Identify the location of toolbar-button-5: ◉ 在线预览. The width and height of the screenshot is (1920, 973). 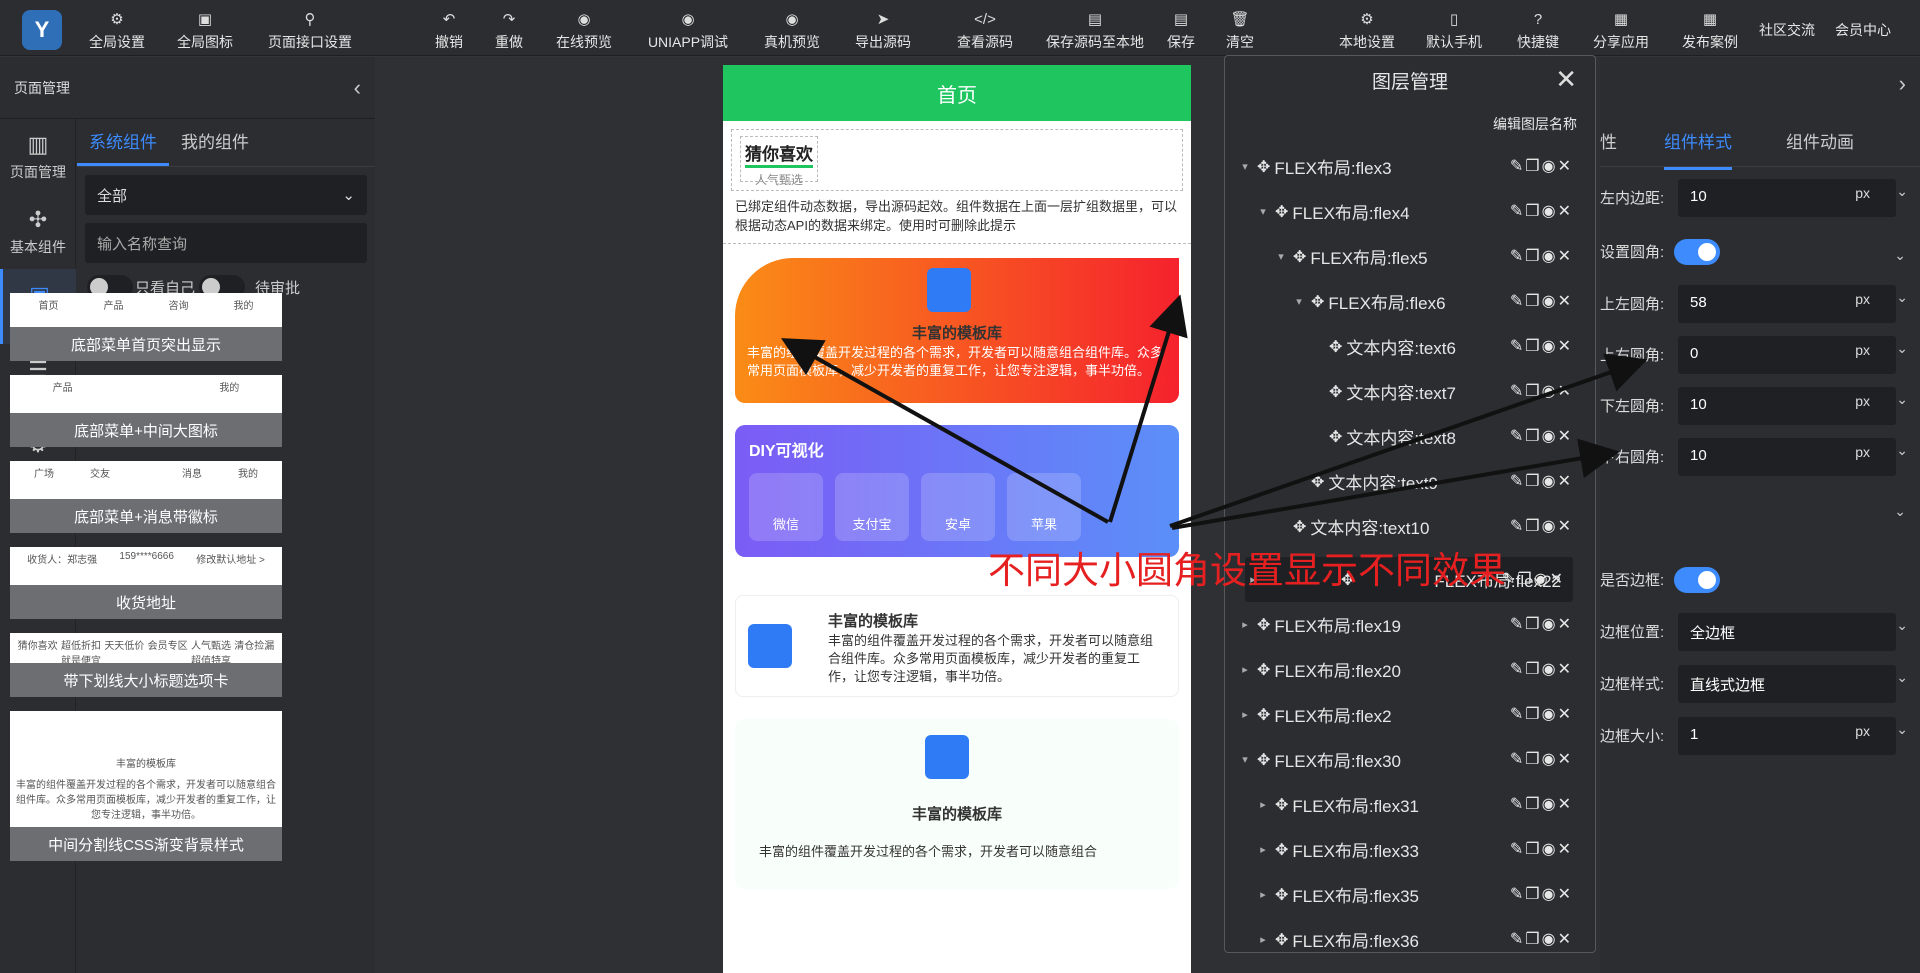
(584, 30).